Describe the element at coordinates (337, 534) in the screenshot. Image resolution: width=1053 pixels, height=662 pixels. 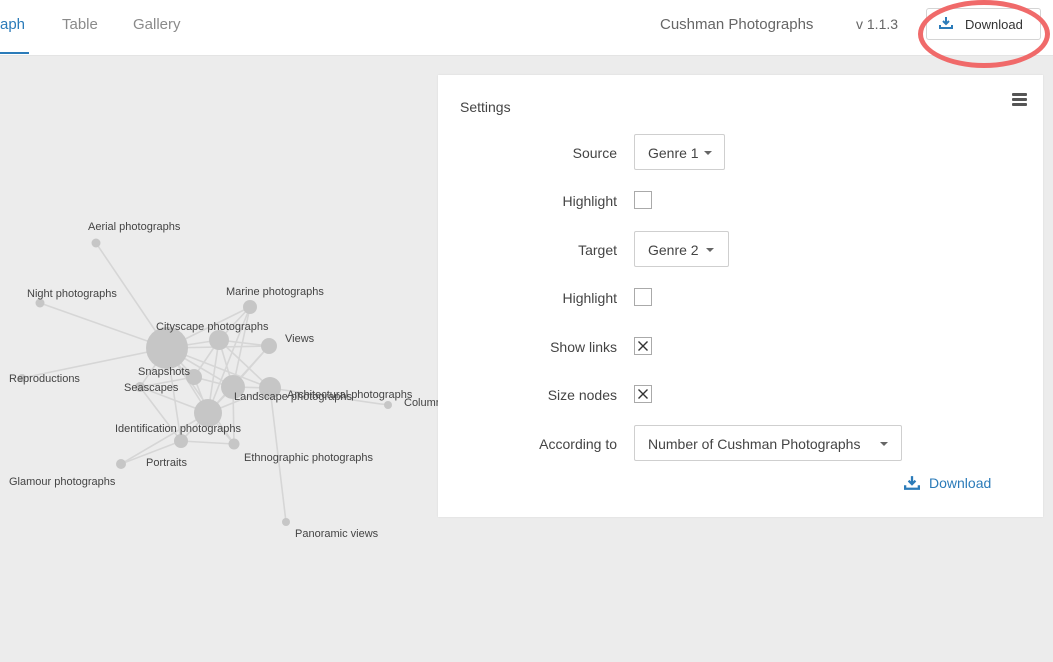
I see `label-panoramic-views: Panoramic views` at that location.